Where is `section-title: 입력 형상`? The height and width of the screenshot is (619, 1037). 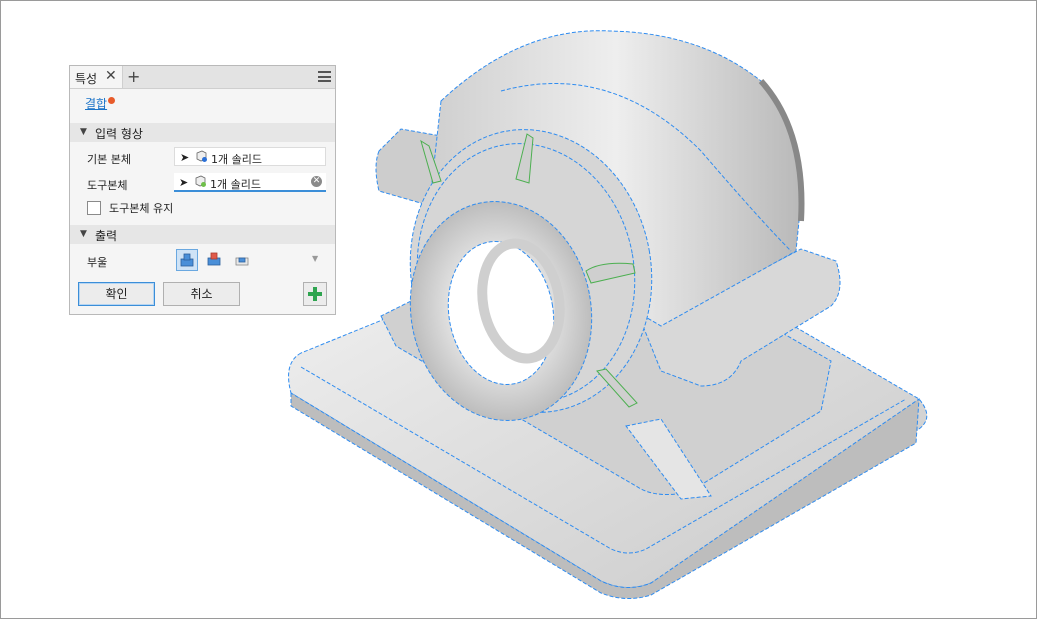
section-title: 입력 형상 is located at coordinates (119, 134).